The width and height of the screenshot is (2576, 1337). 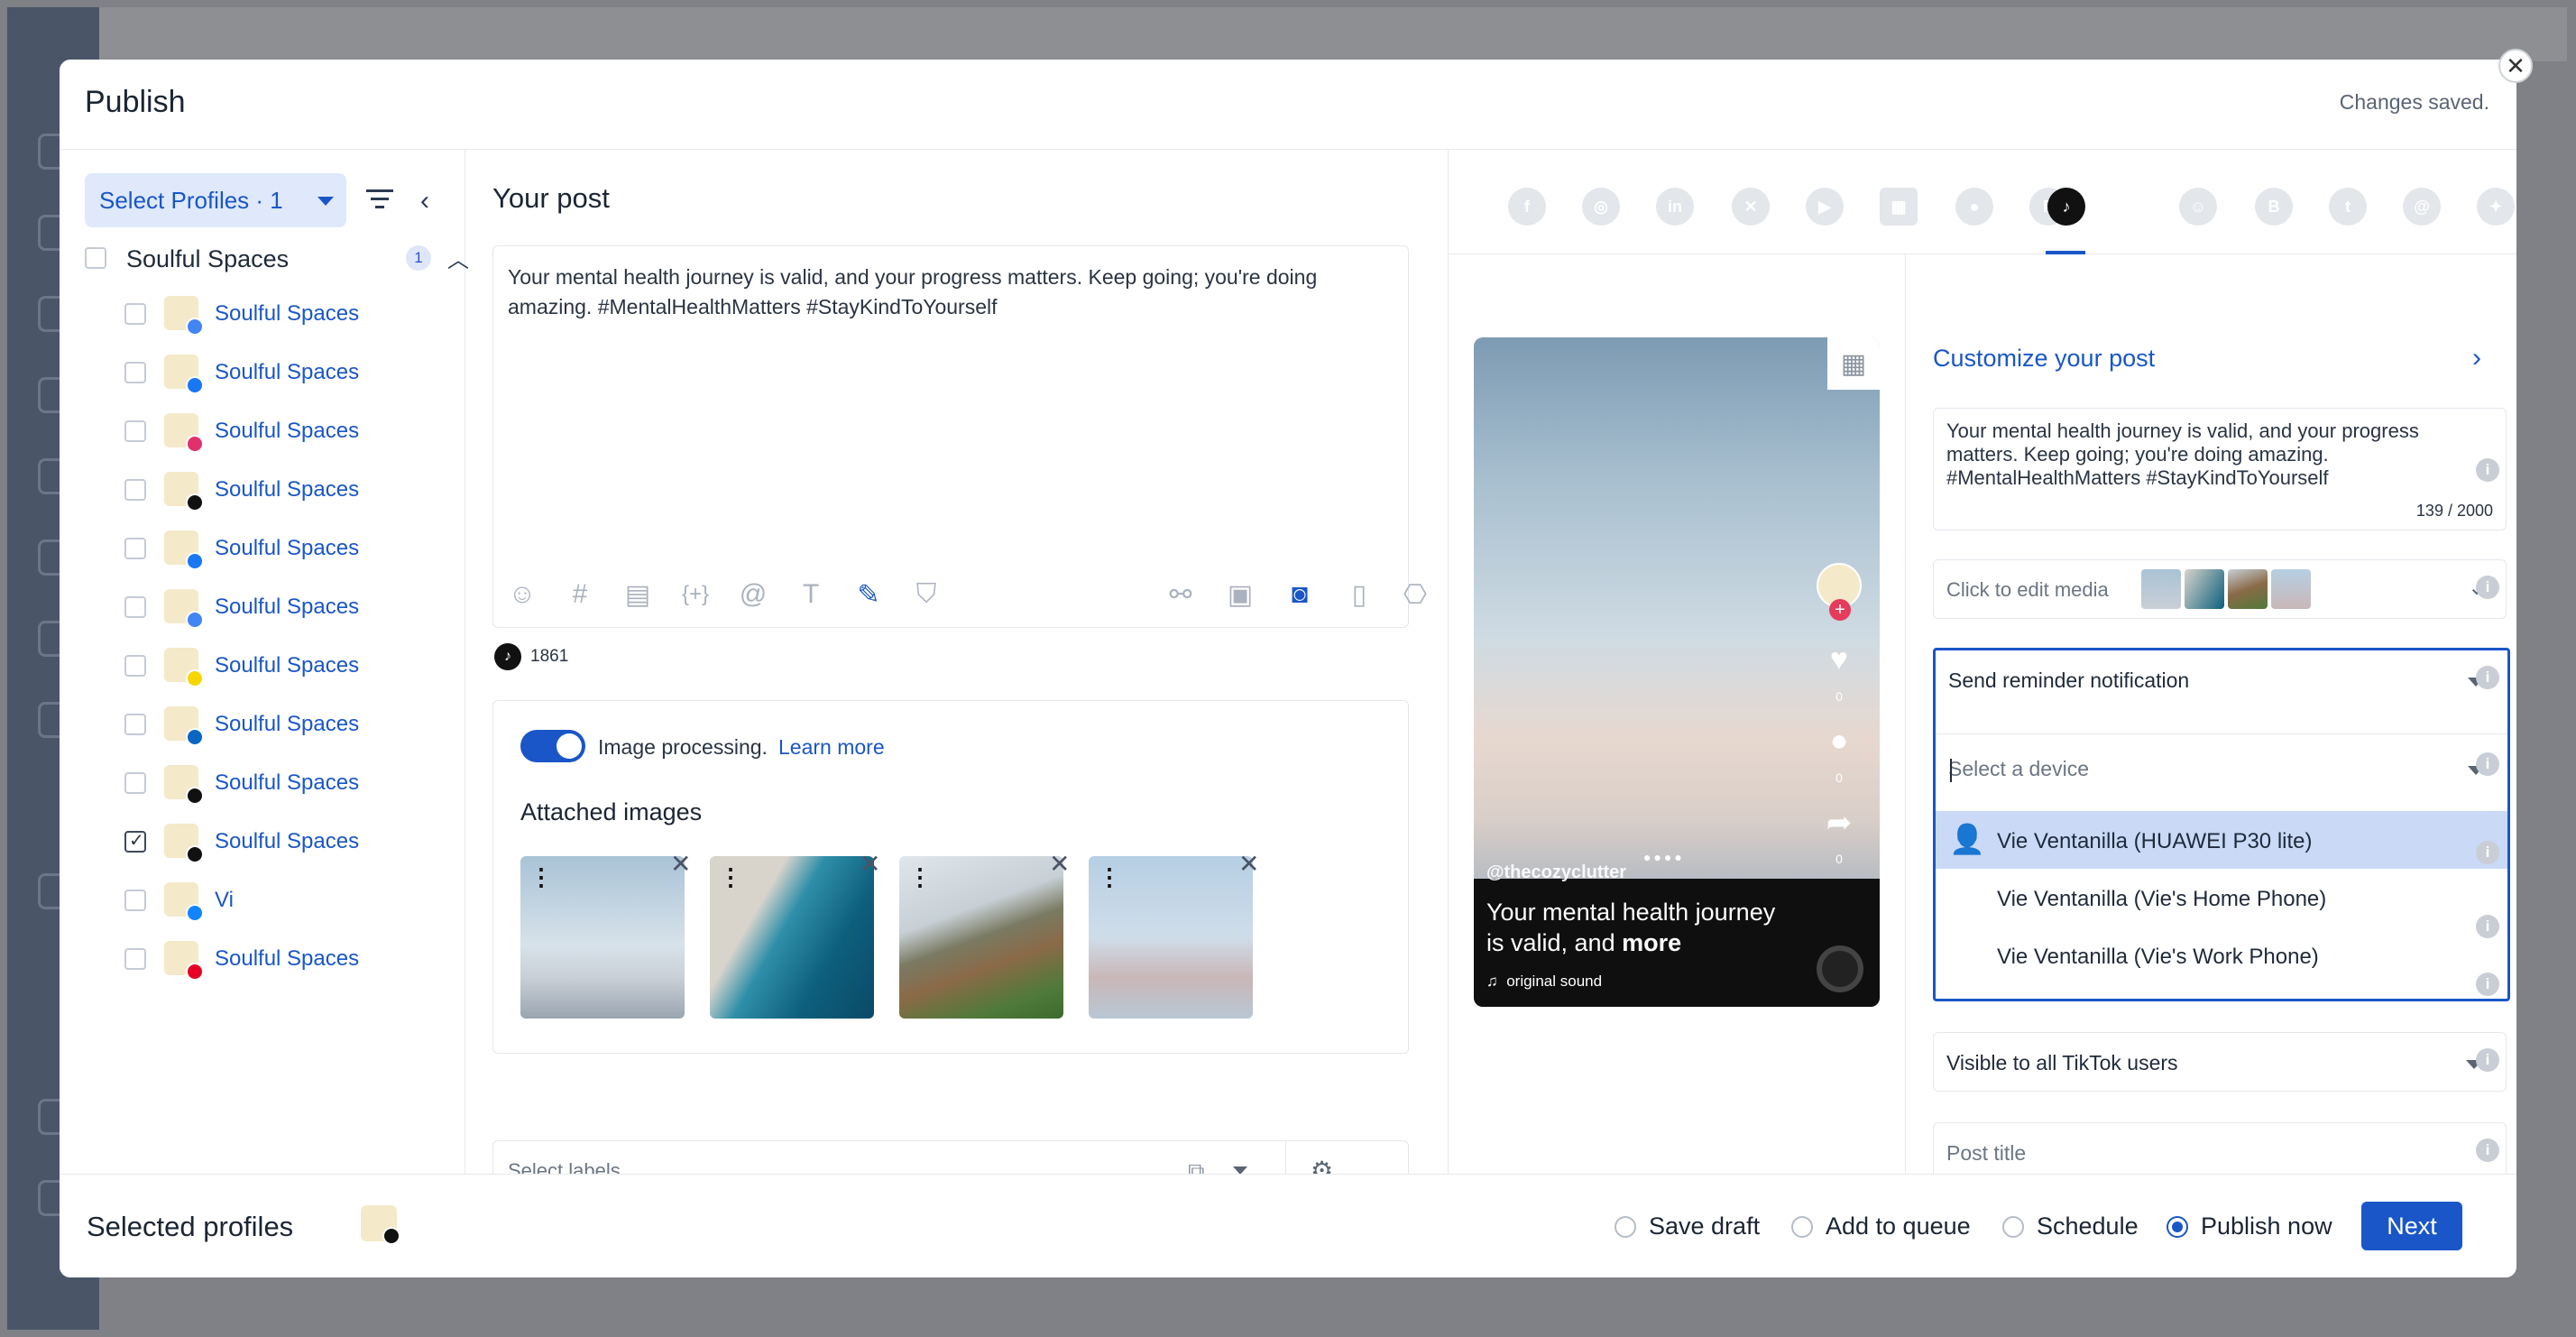 What do you see at coordinates (869, 595) in the screenshot?
I see `ai-magic-icon: ✎` at bounding box center [869, 595].